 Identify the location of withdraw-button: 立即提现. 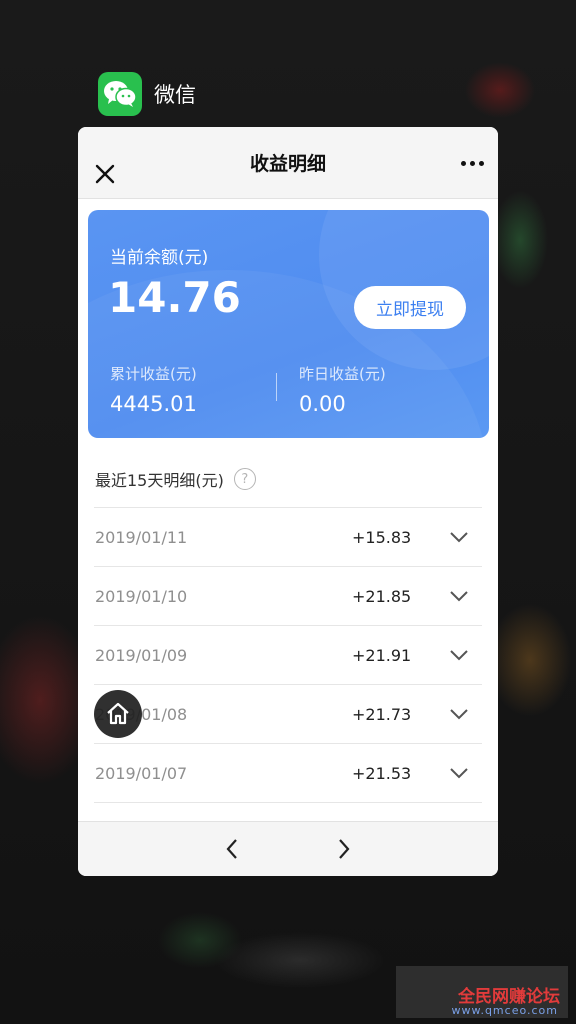
(410, 307).